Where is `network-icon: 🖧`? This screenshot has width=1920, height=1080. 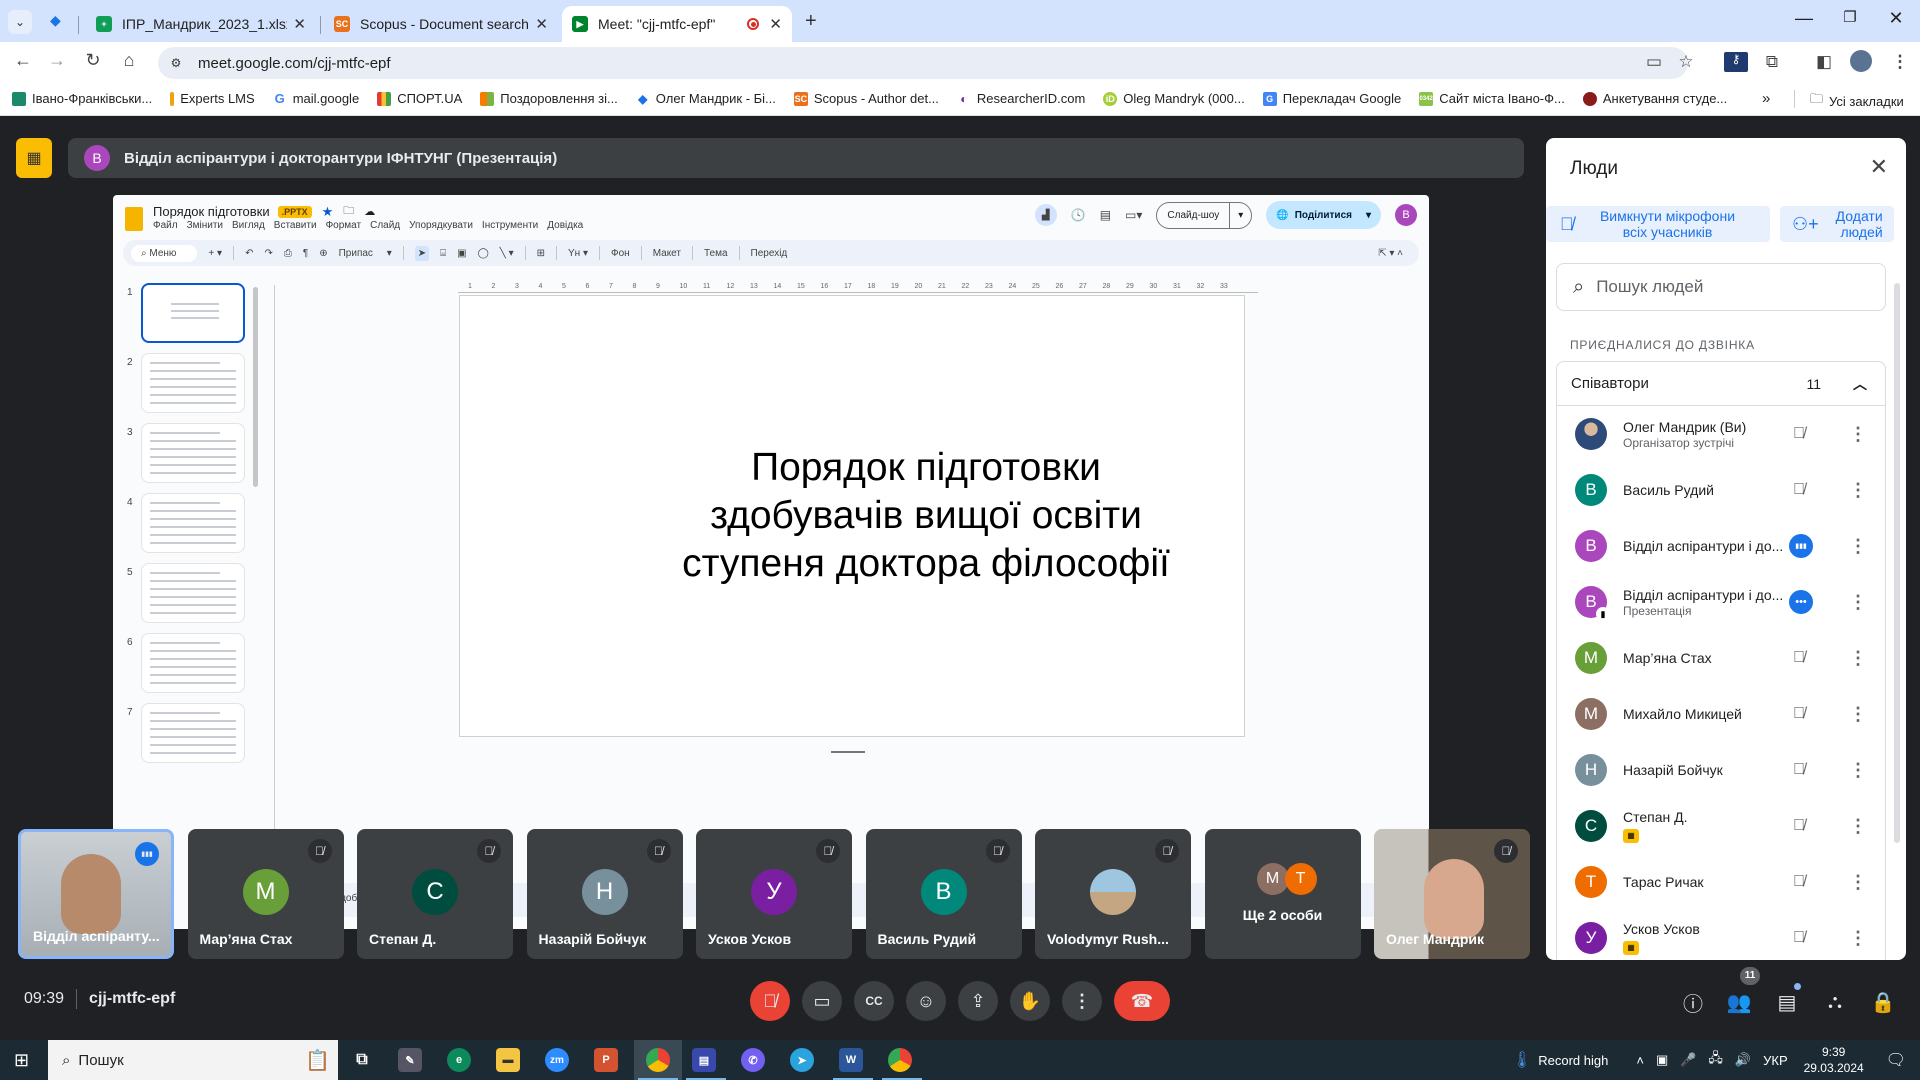
network-icon: 🖧 is located at coordinates (1715, 1060).